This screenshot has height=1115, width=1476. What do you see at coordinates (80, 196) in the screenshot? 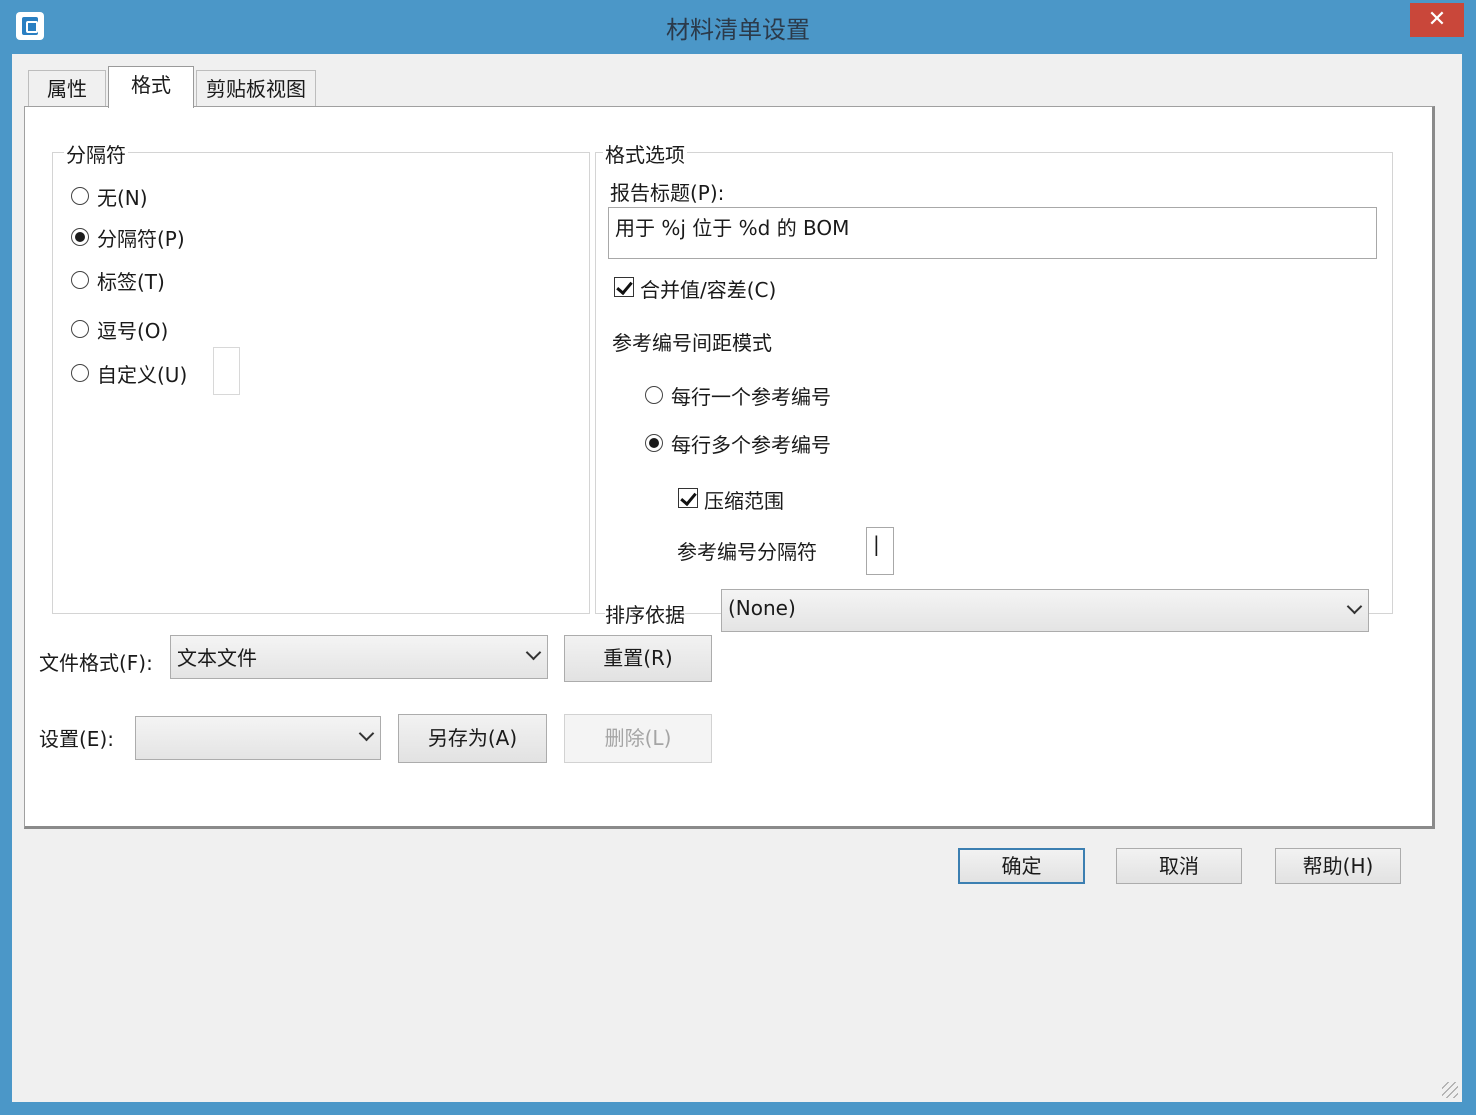
I see `delimiter-none-radio` at bounding box center [80, 196].